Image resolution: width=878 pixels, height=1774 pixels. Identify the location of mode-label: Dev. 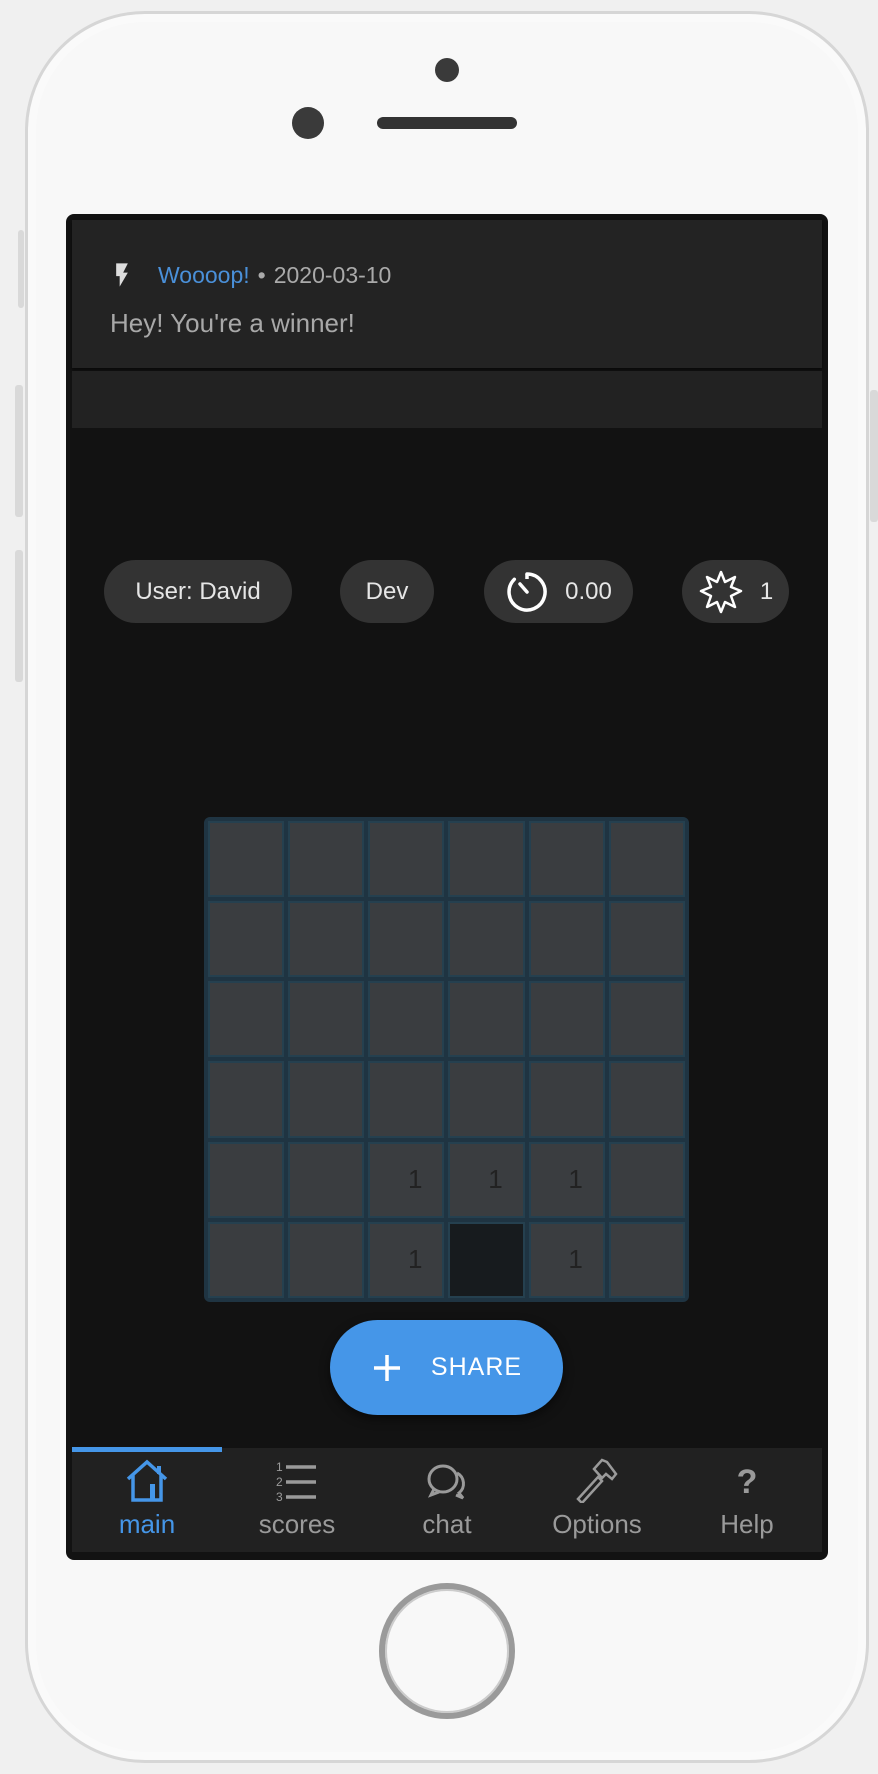
(387, 591).